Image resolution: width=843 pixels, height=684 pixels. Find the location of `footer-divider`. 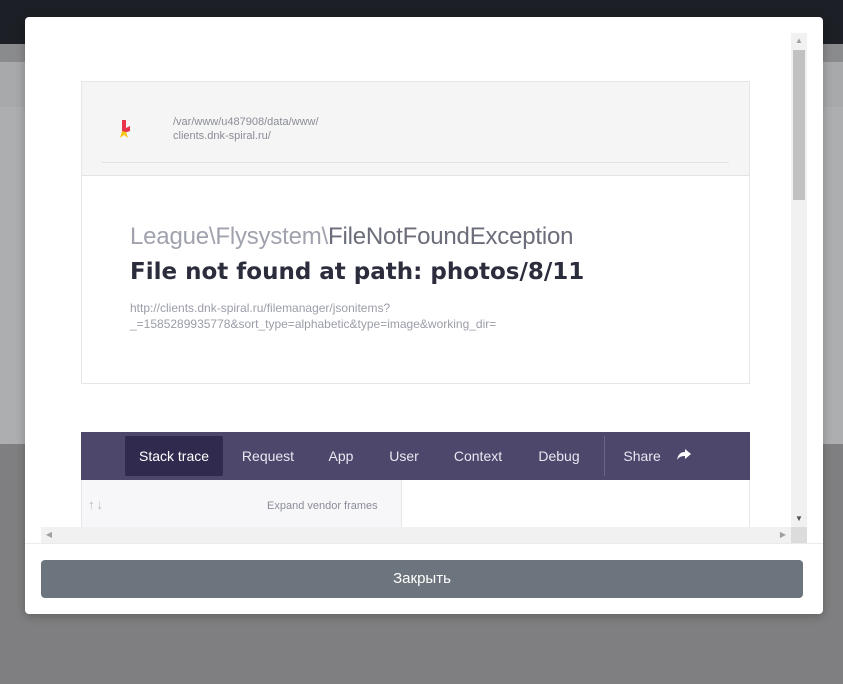

footer-divider is located at coordinates (424, 543).